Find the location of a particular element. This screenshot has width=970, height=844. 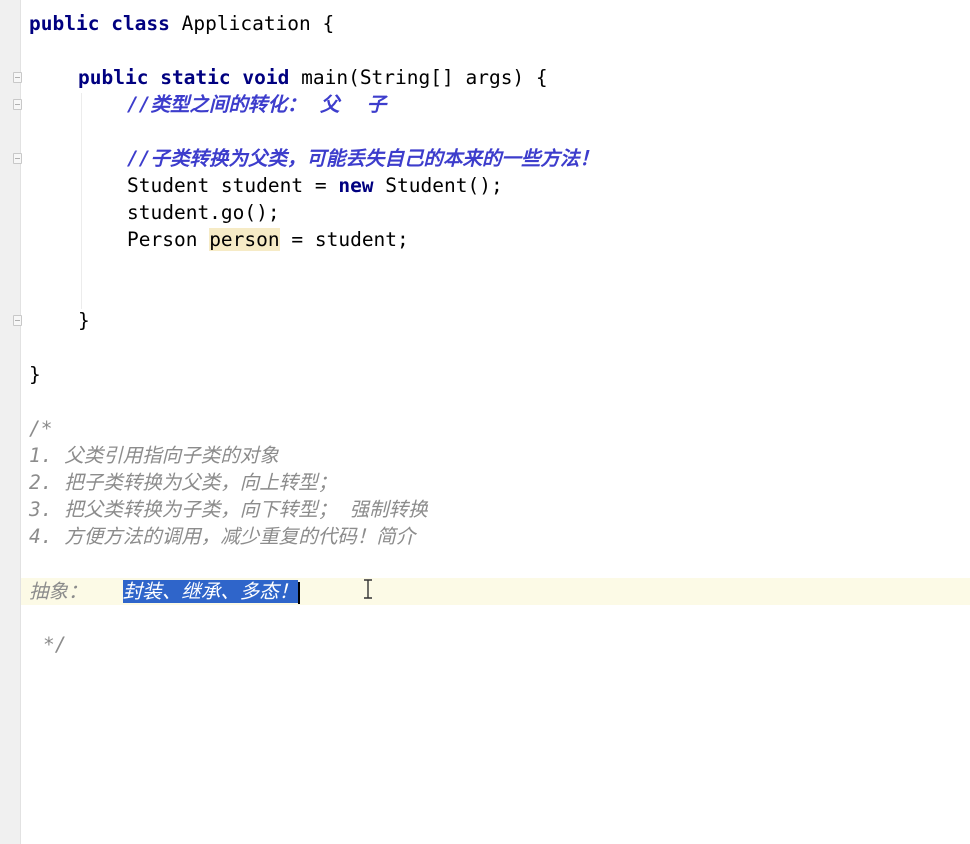

block-comment-open: /* is located at coordinates (40, 428).